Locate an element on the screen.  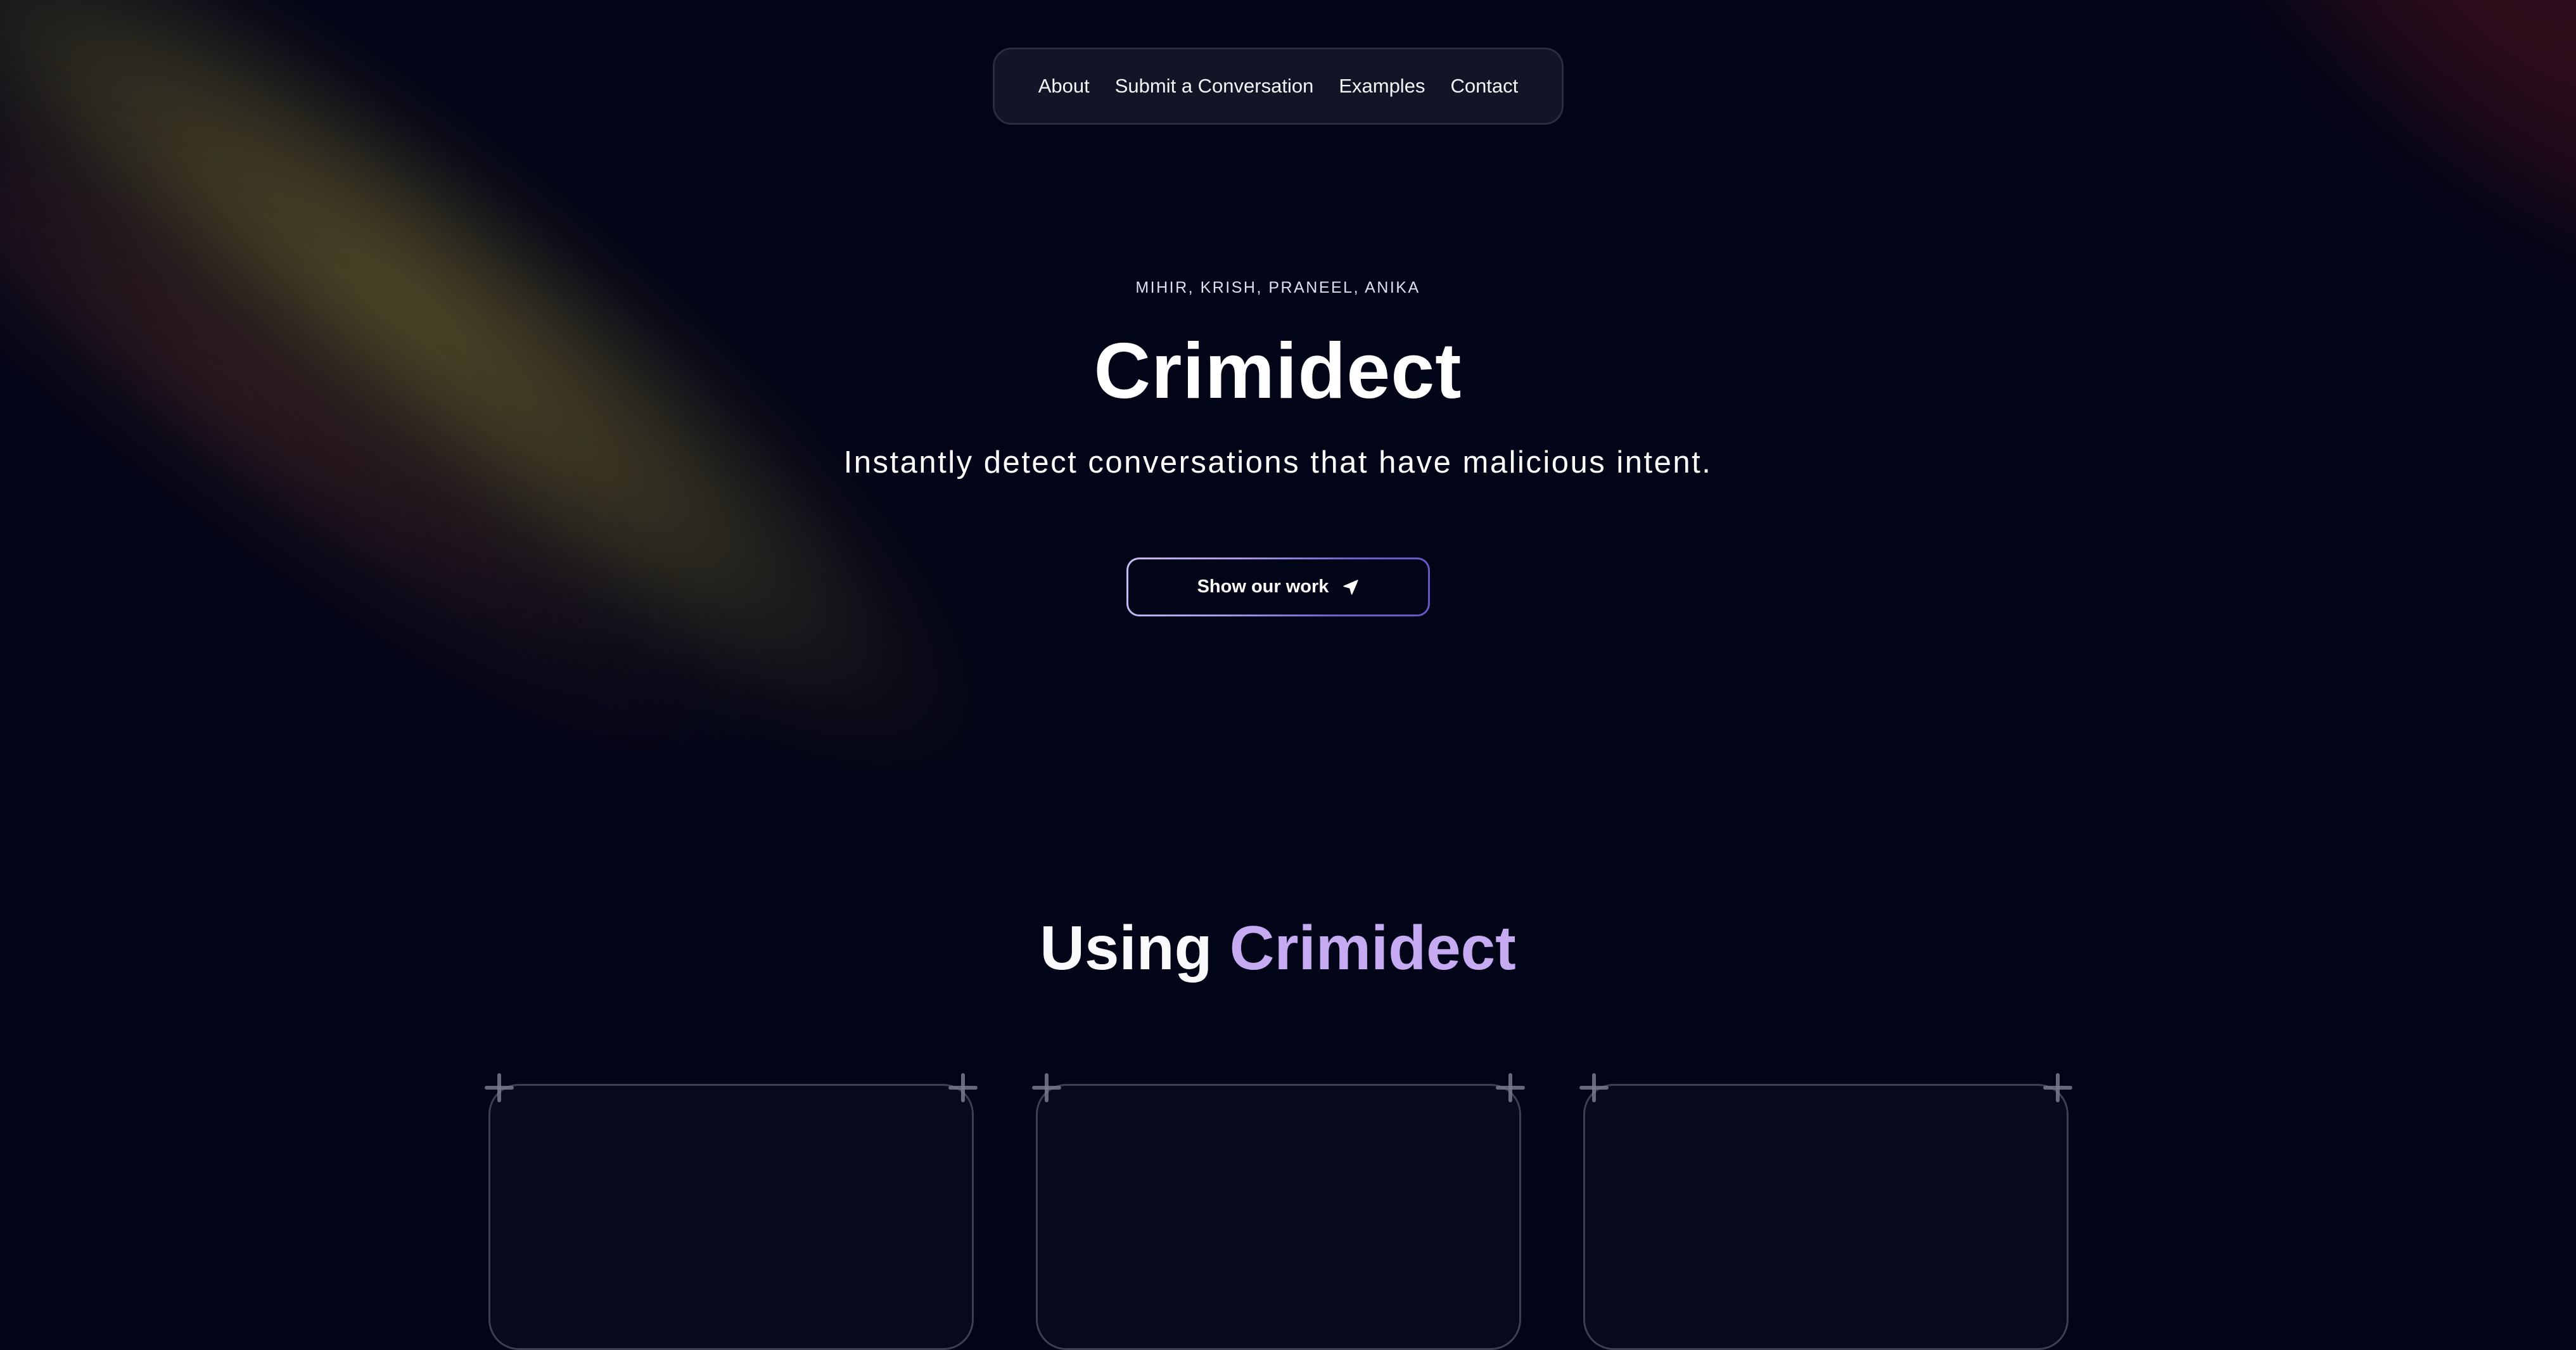
section-title-prefix: Using is located at coordinates (1135, 948).